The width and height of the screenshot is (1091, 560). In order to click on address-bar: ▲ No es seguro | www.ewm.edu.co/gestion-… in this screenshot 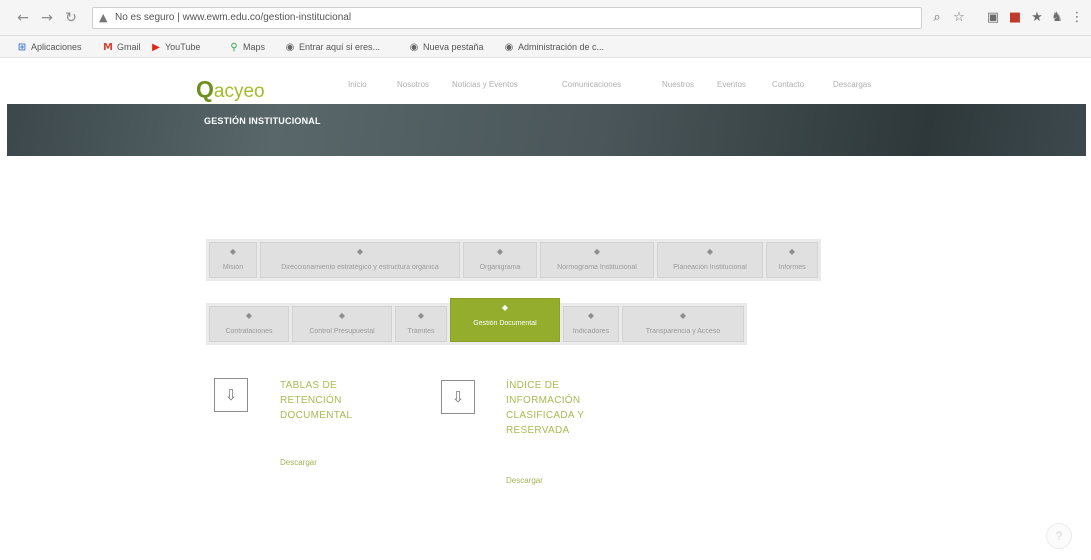, I will do `click(507, 18)`.